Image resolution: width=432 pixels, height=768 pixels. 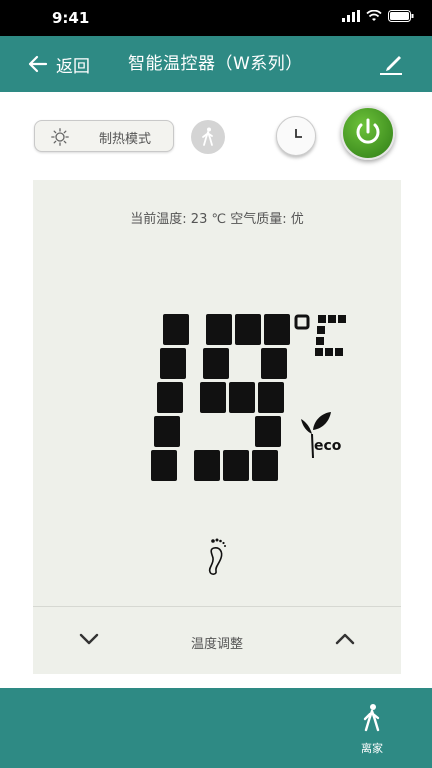 I want to click on person-walk-icon, so click(x=371, y=718).